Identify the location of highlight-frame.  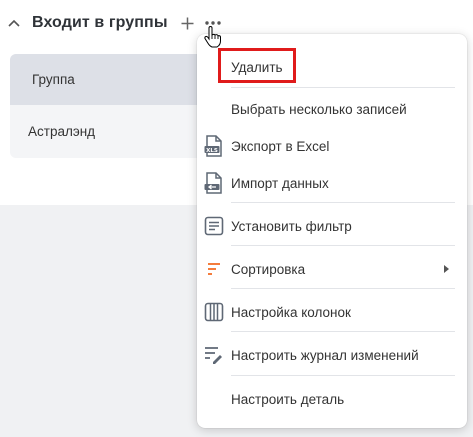
(257, 65).